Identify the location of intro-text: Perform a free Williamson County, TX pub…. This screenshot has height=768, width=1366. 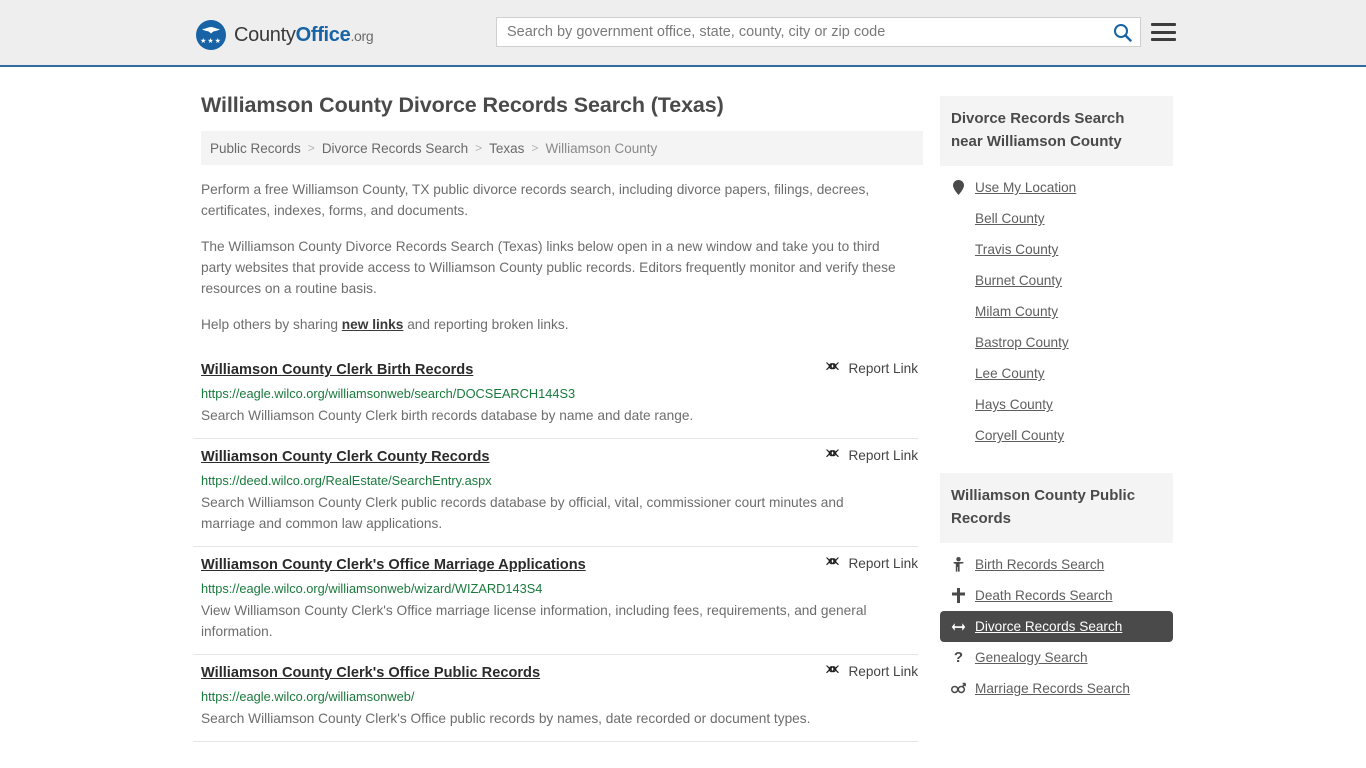
(562, 257).